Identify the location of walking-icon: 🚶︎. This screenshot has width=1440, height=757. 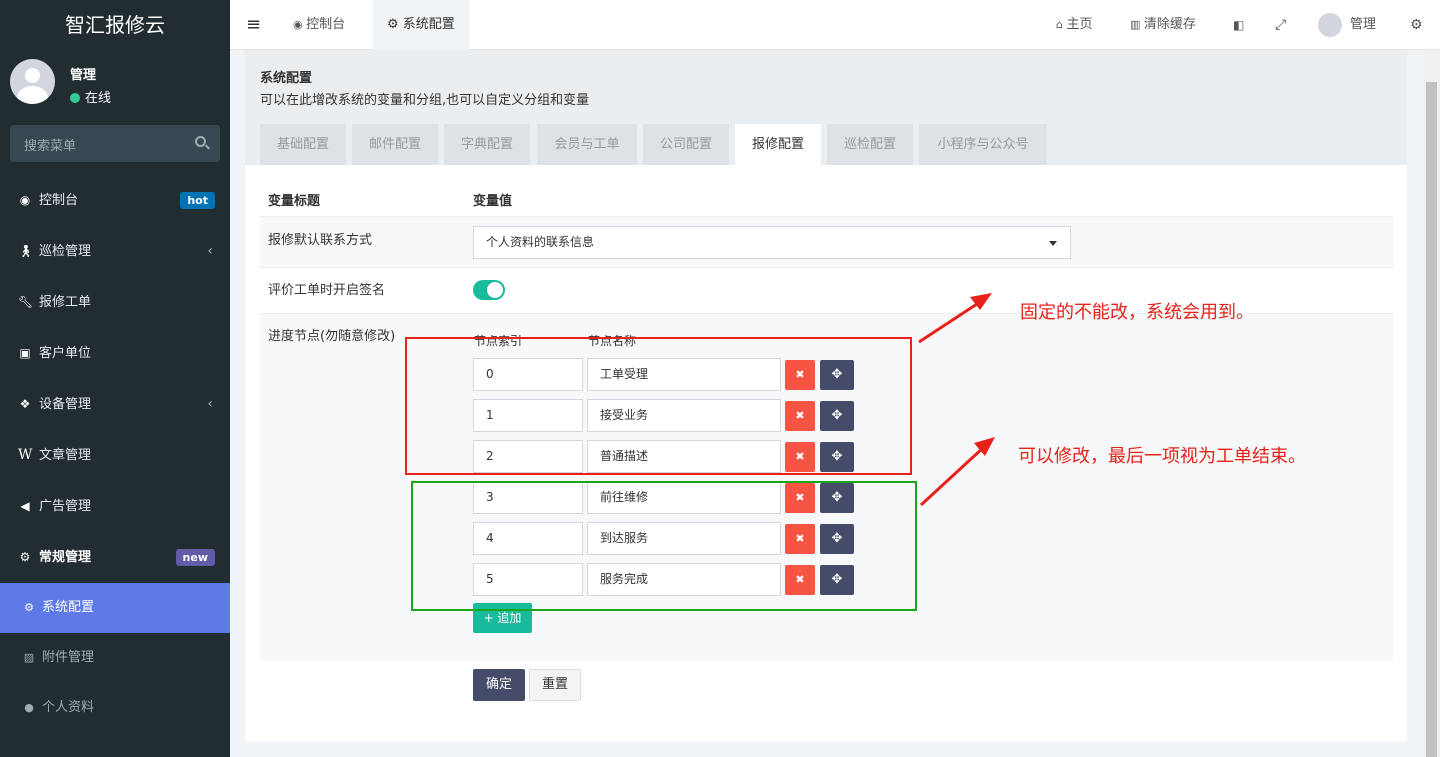
(26, 251).